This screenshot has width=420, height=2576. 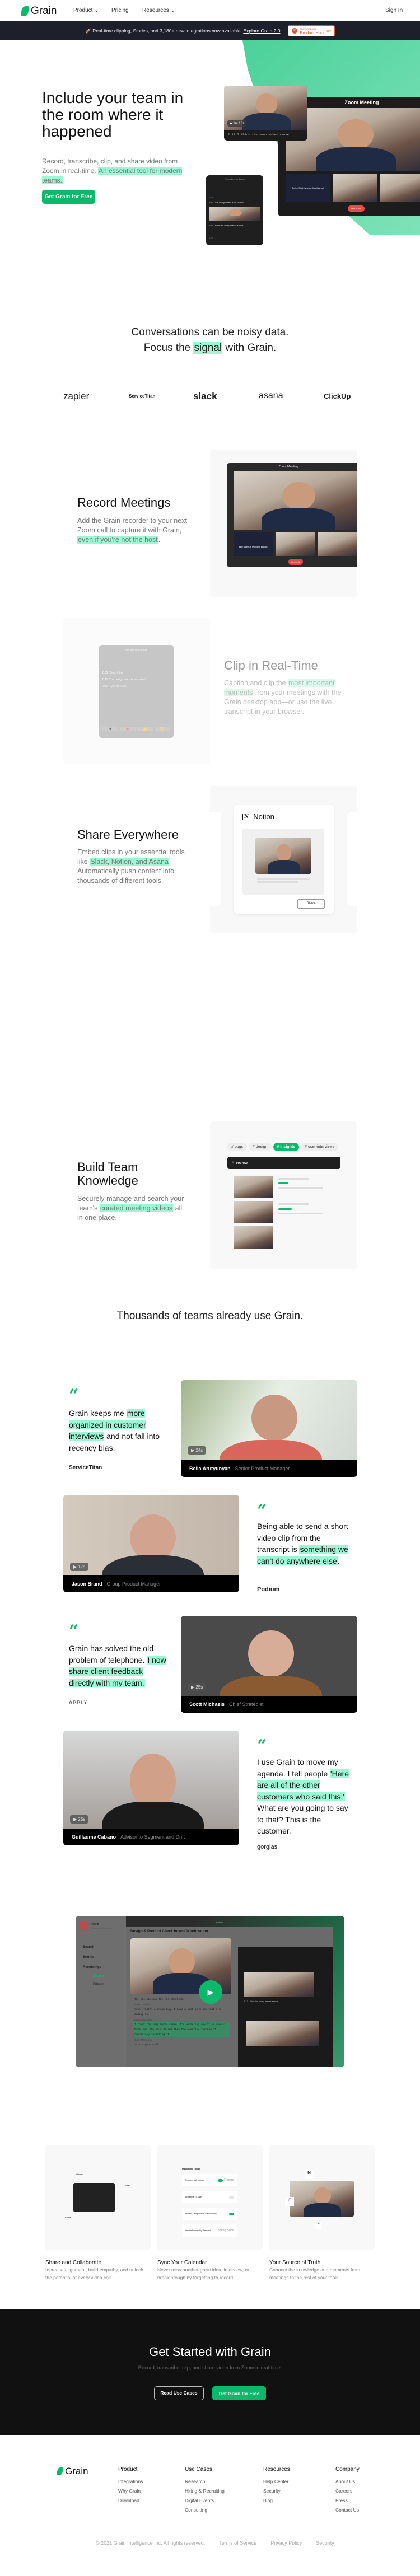 I want to click on footer-link: Why Grain, so click(x=131, y=2491).